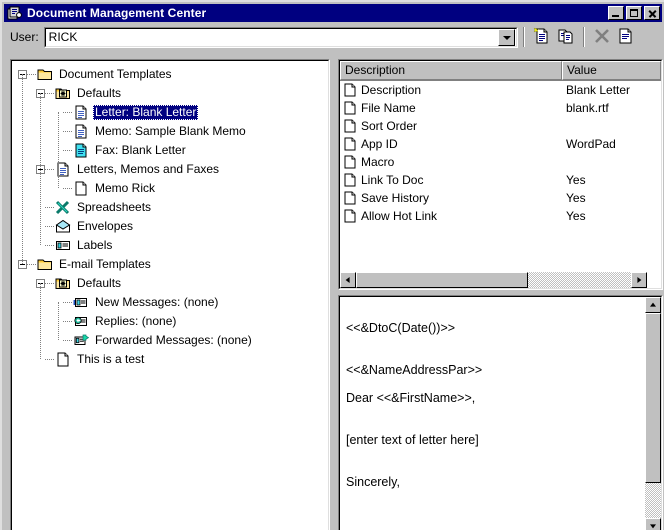  I want to click on defaults-folder-icon, so click(63, 93).